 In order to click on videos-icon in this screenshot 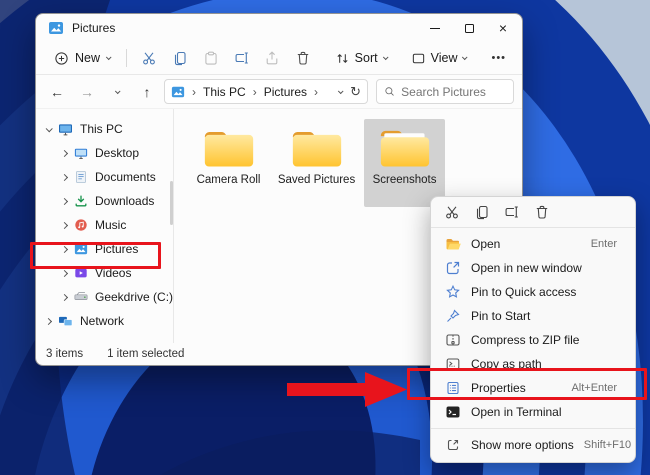, I will do `click(81, 273)`.